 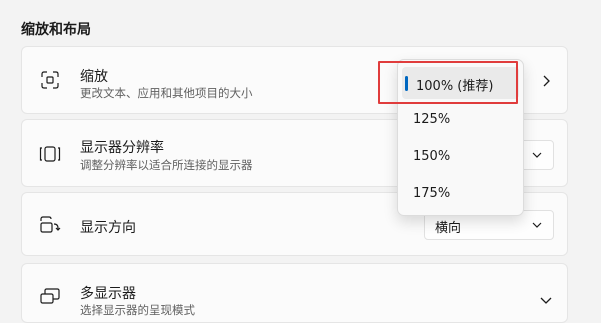 What do you see at coordinates (448, 228) in the screenshot?
I see `orientation-value: 横向` at bounding box center [448, 228].